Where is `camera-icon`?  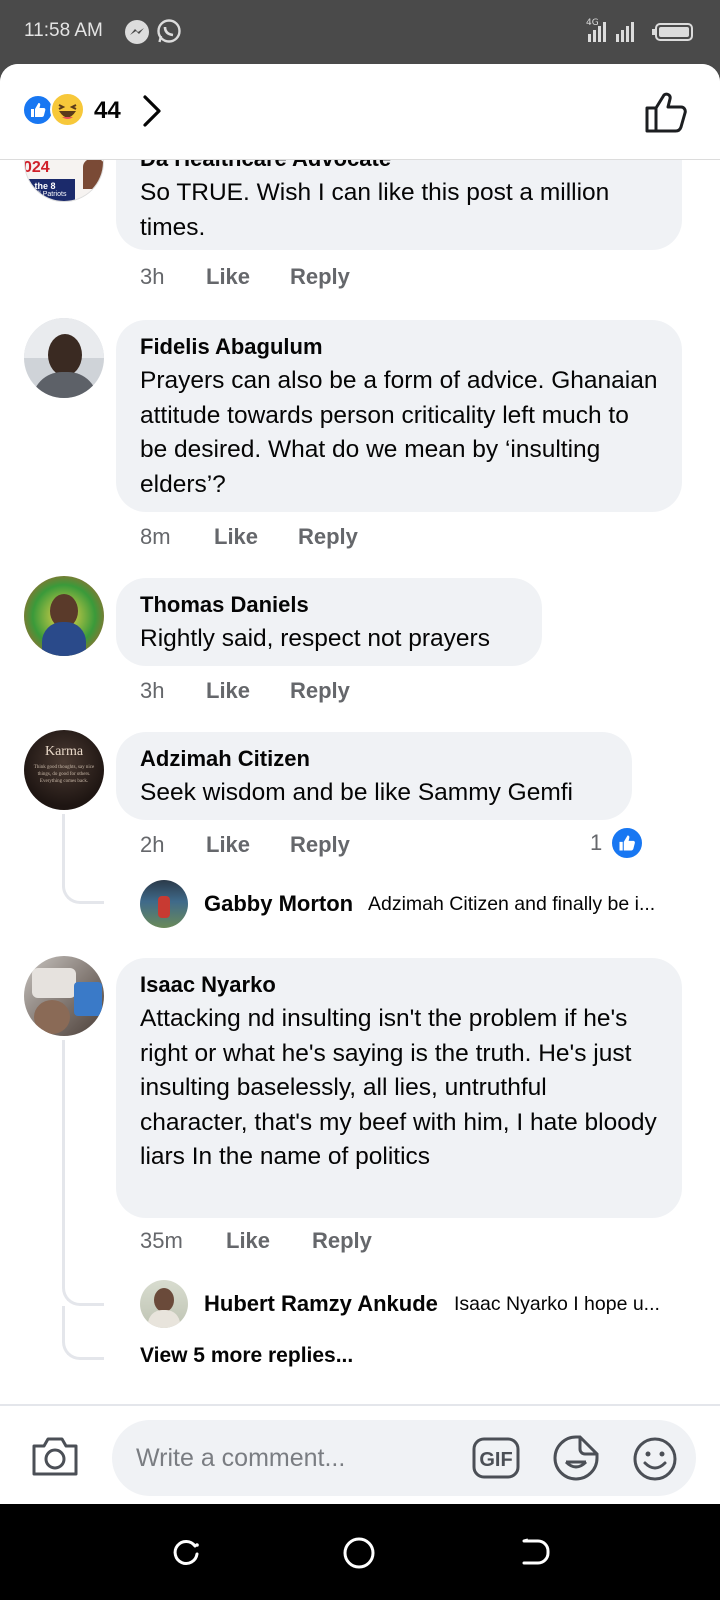
camera-icon is located at coordinates (55, 1458).